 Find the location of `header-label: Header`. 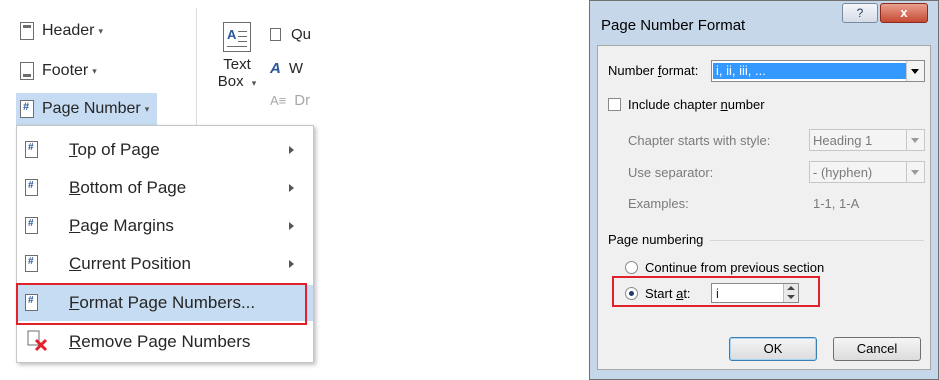

header-label: Header is located at coordinates (68, 30).